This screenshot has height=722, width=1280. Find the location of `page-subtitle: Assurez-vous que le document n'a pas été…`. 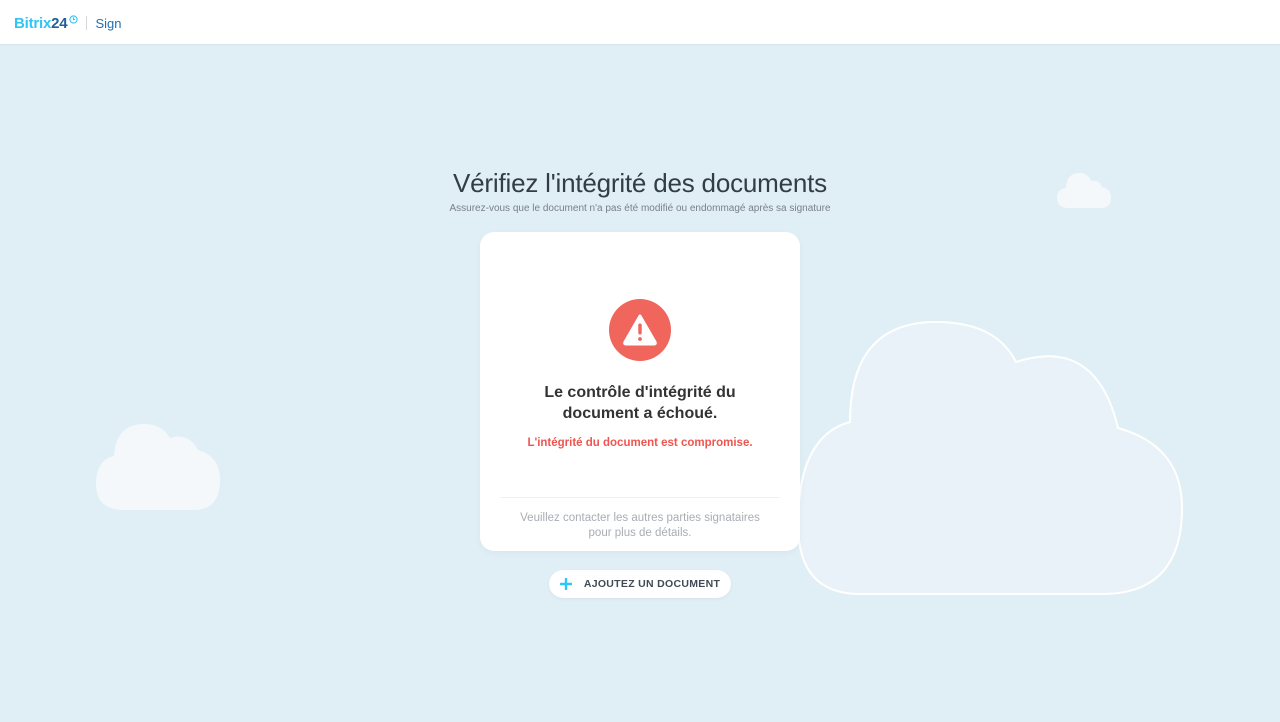

page-subtitle: Assurez-vous que le document n'a pas été… is located at coordinates (640, 208).